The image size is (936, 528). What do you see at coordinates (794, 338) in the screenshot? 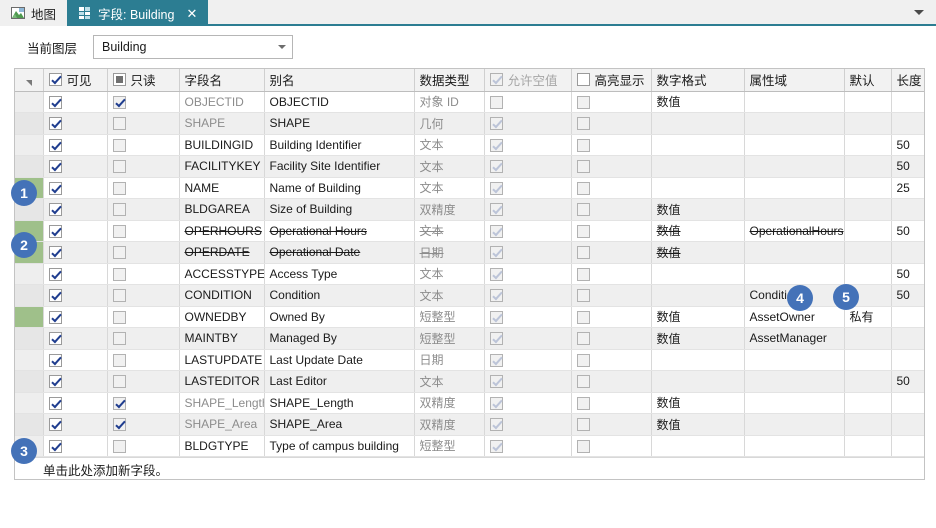
I see `cell-domain: AssetManager` at bounding box center [794, 338].